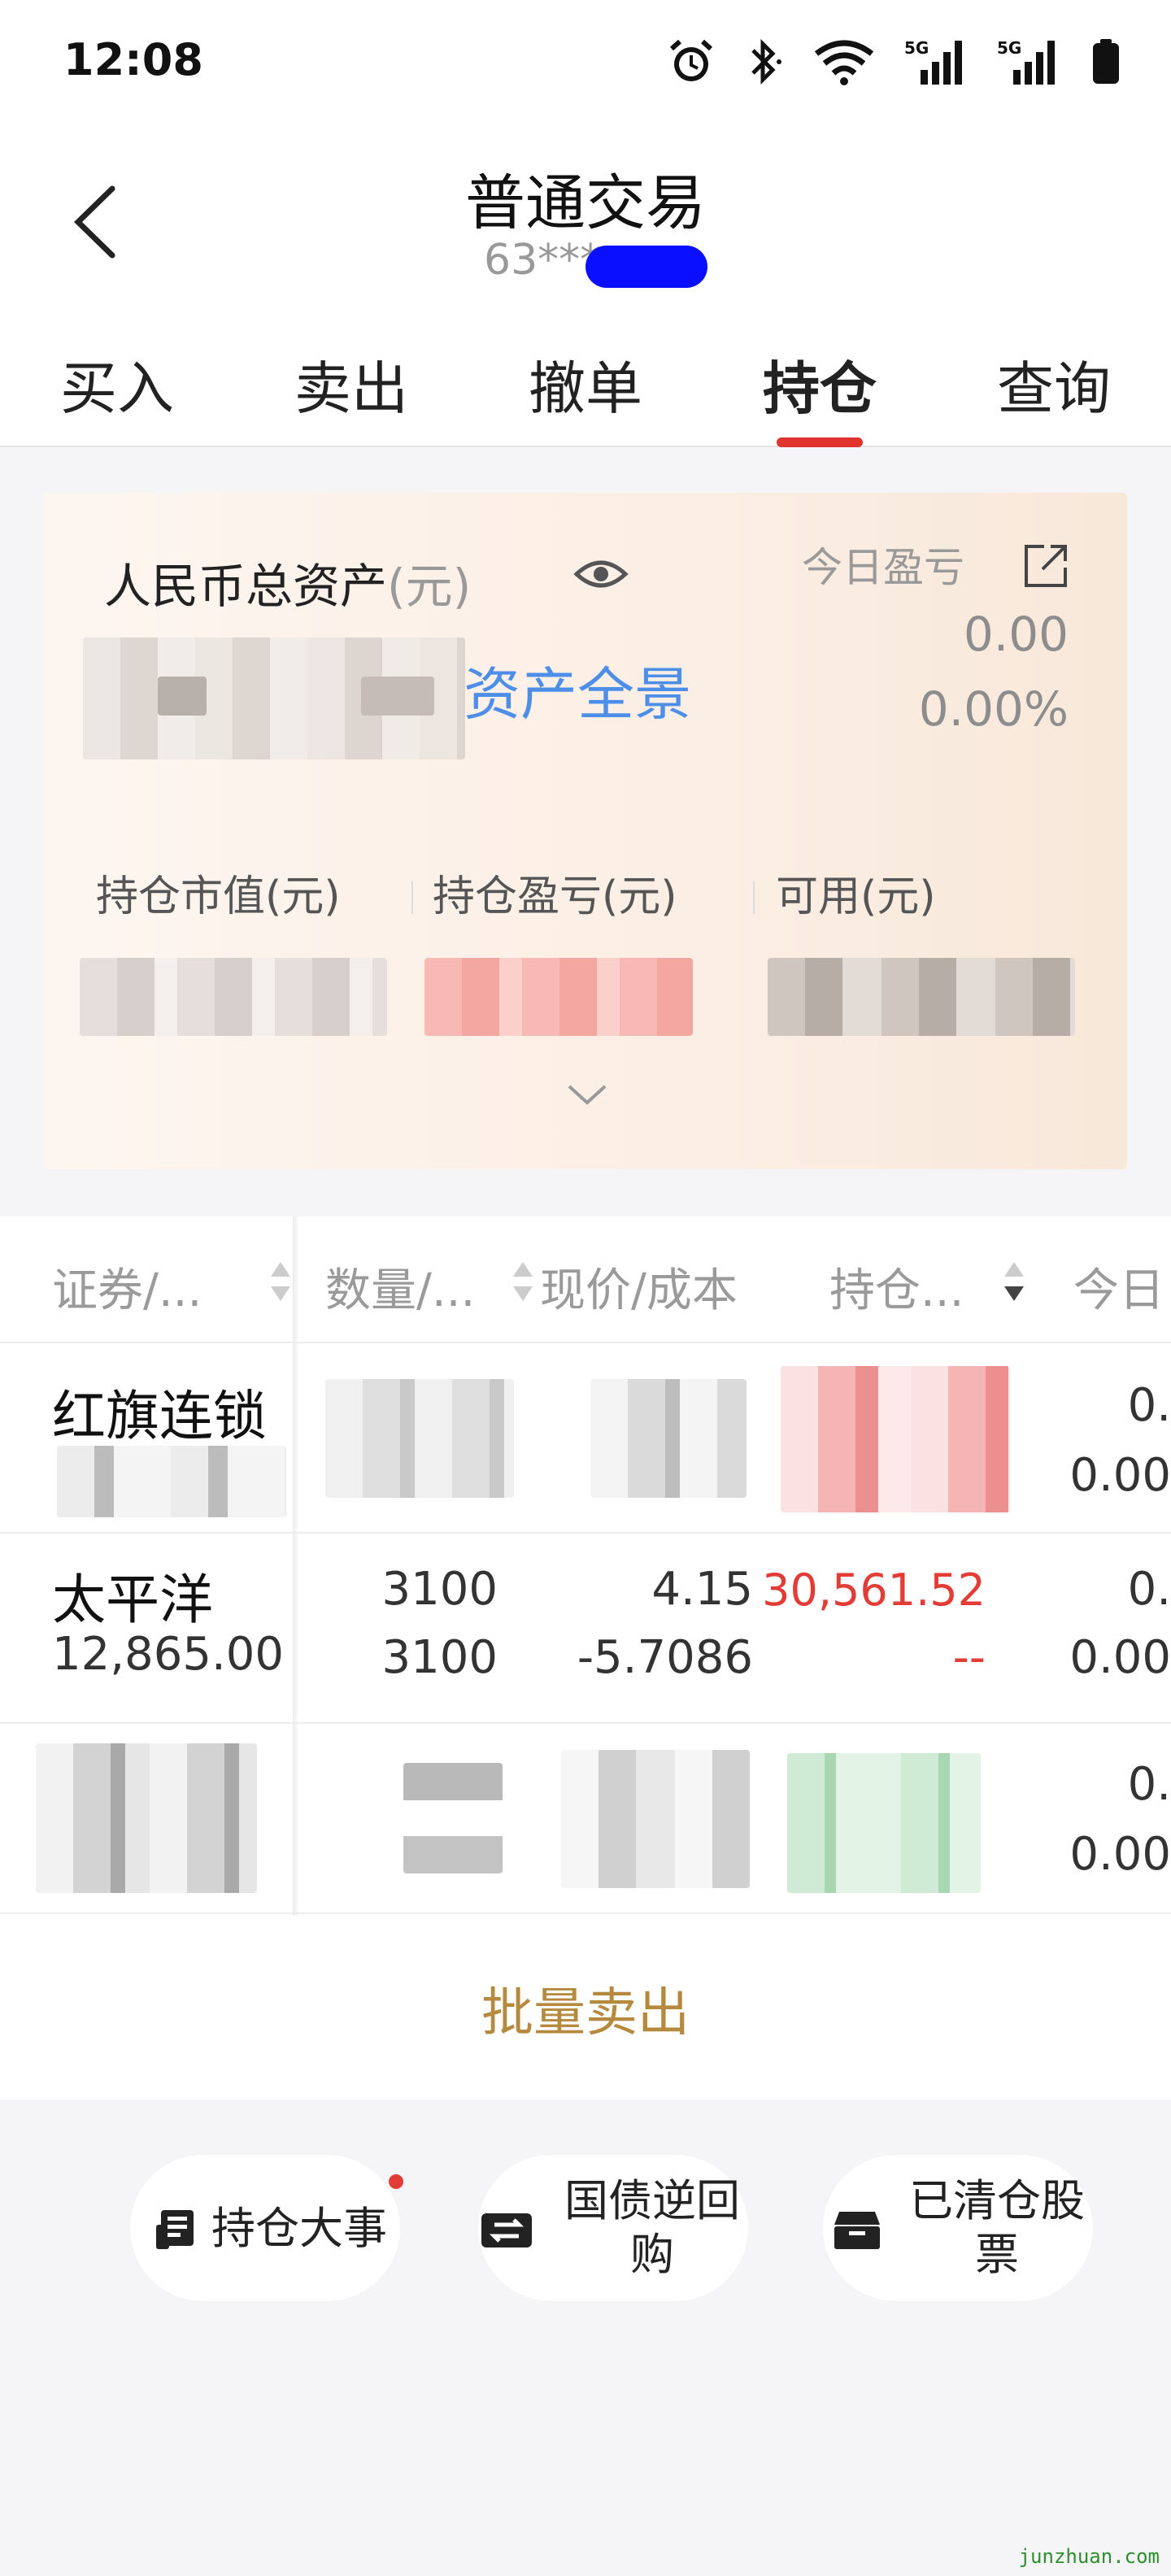  I want to click on position-events-button: 持仓大事, so click(266, 2228).